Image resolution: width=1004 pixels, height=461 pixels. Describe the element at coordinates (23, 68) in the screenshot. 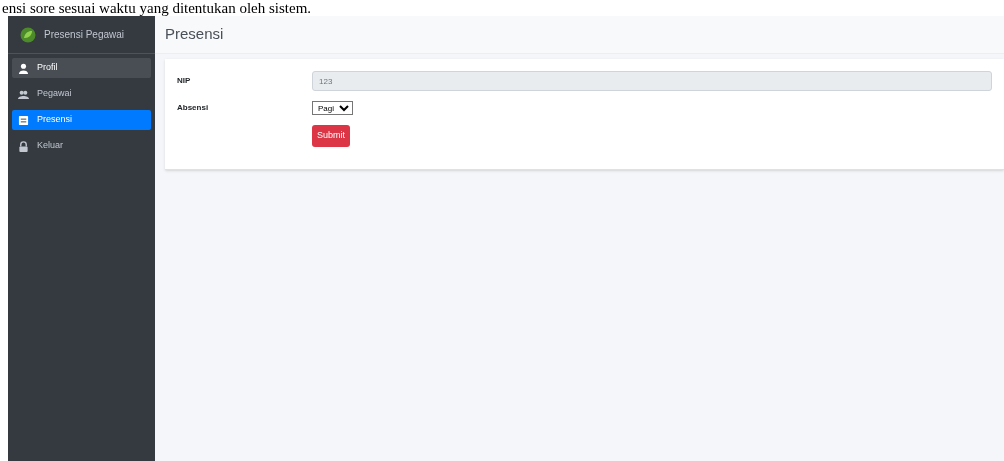

I see `user-icon` at that location.